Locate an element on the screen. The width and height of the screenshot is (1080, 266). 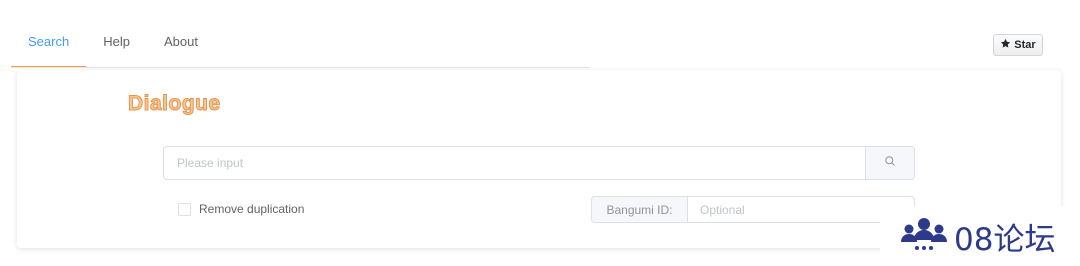
bangumi-id-group: Bangumi ID: is located at coordinates (753, 209).